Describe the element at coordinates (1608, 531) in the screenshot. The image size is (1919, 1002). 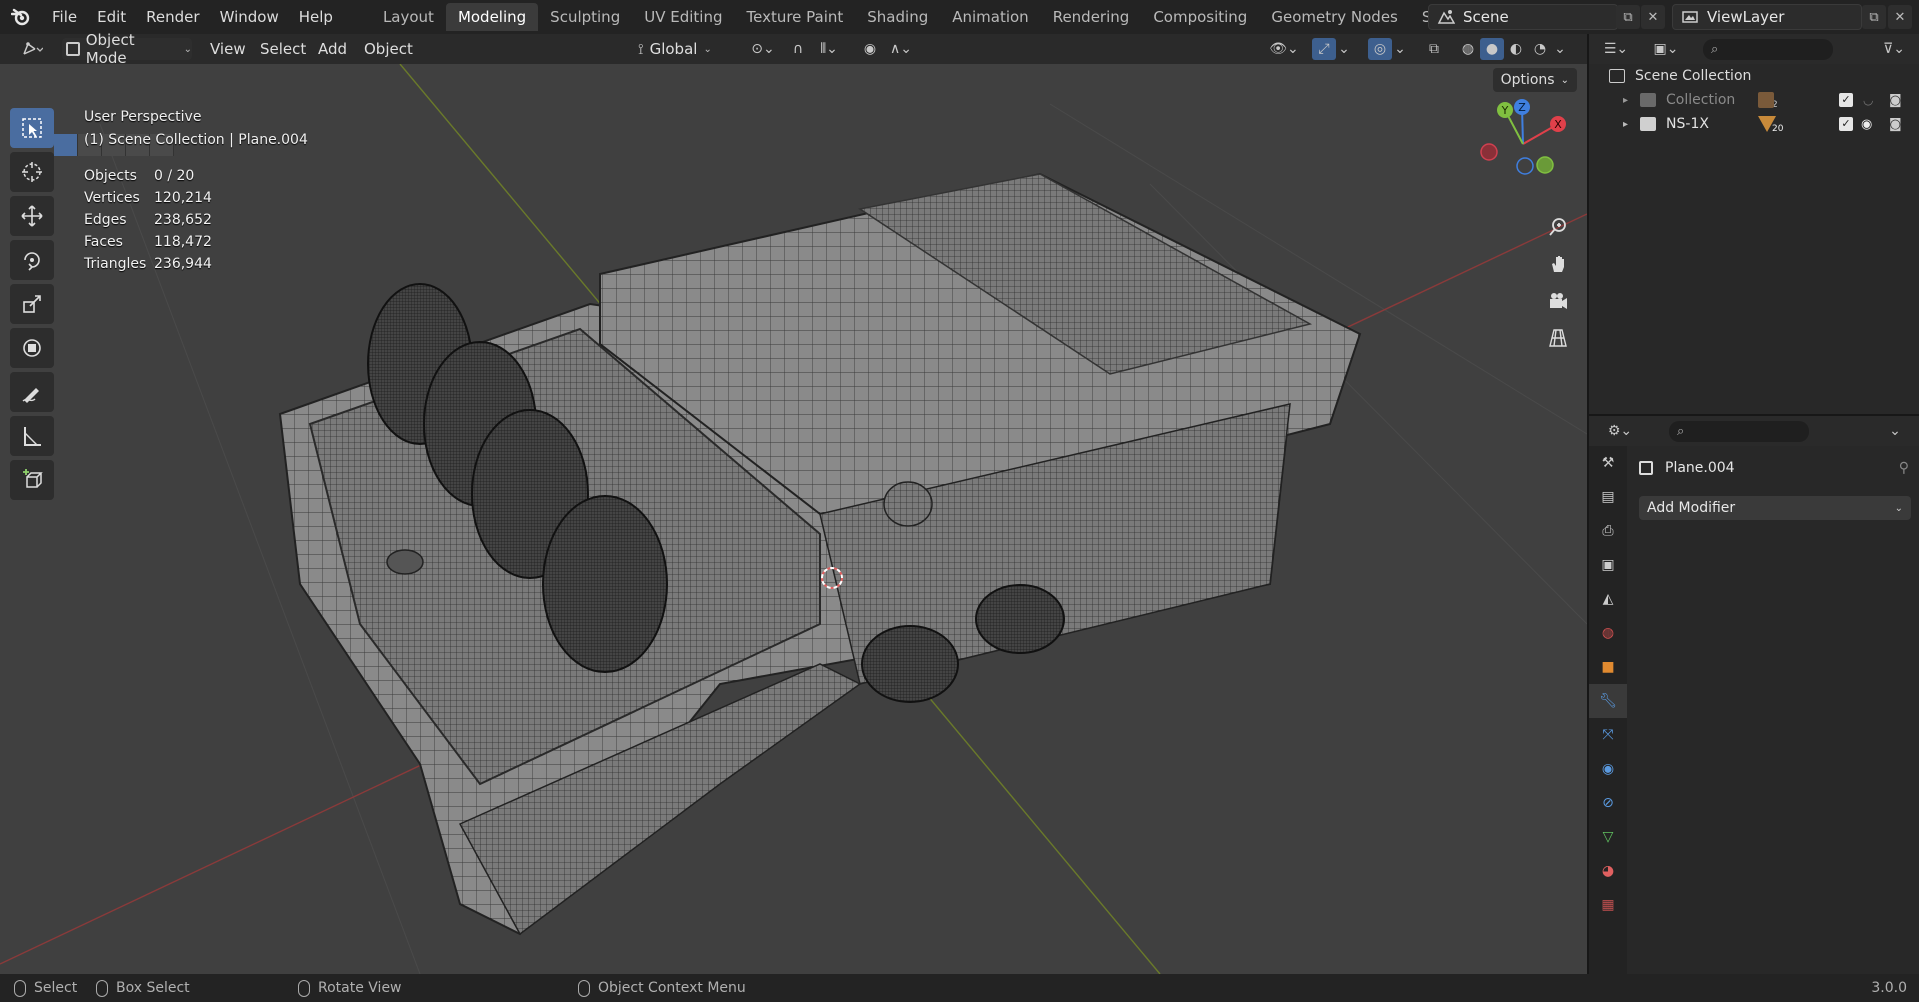
I see `output-tab-icon: ⎙` at that location.